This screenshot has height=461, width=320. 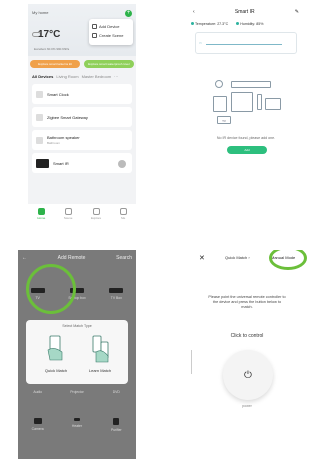 I want to click on user-icon, so click(x=123, y=211).